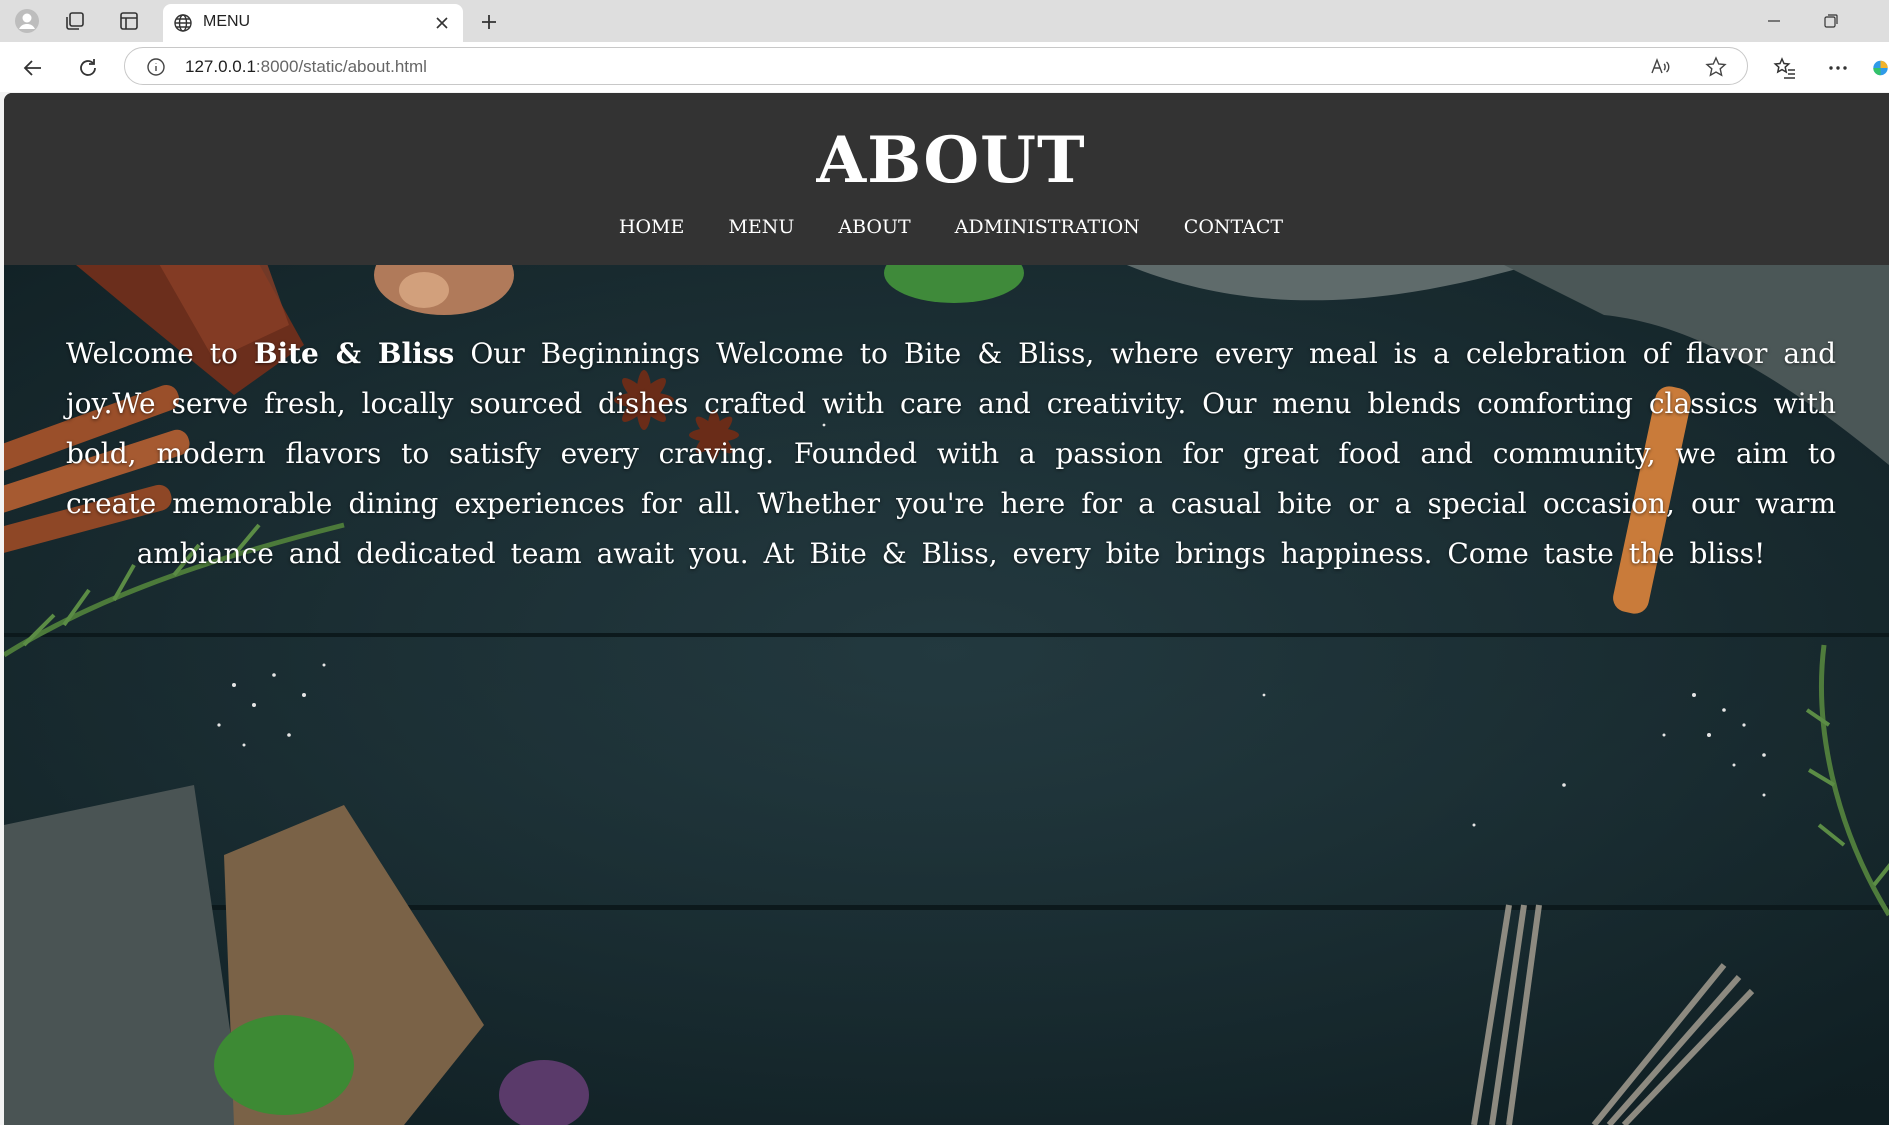 This screenshot has height=1125, width=1889. I want to click on browser-toolbar: 127.0.0.1:8000/static/about.html, so click(944, 67).